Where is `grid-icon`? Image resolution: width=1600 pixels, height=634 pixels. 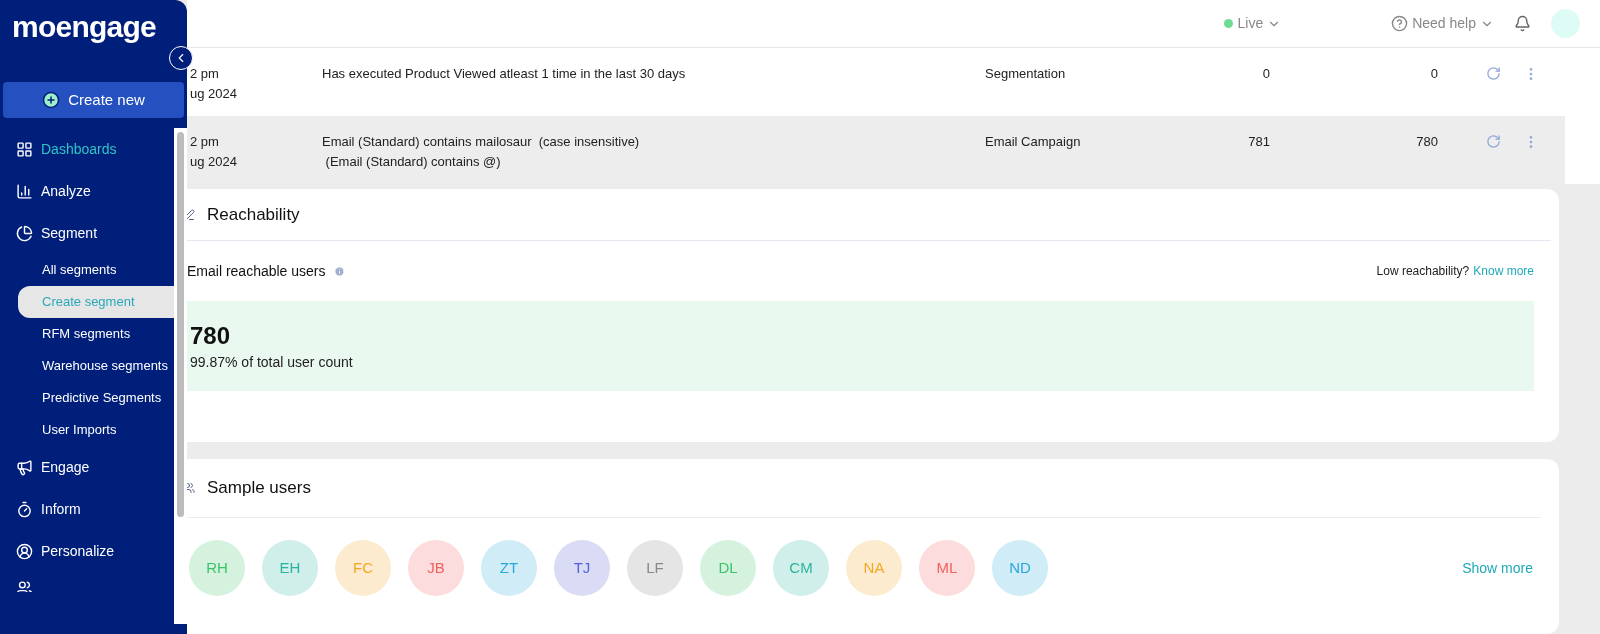 grid-icon is located at coordinates (24, 149).